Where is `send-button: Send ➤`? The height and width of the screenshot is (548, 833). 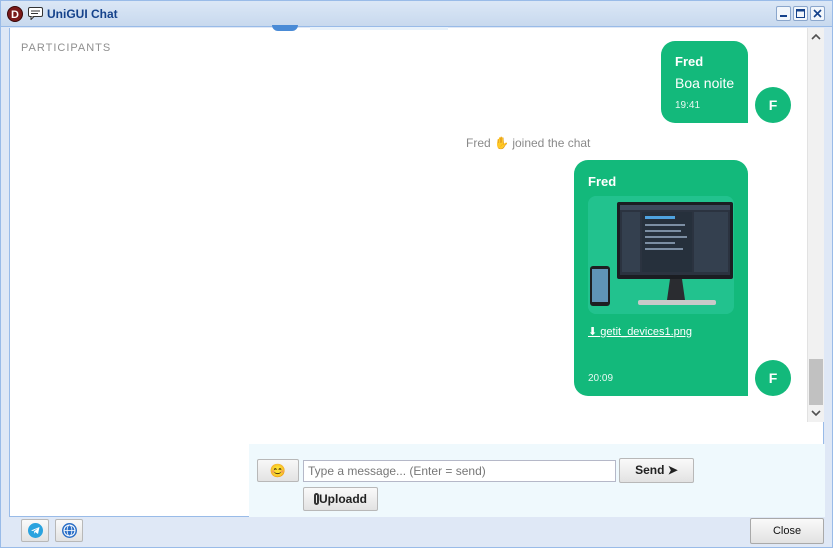 send-button: Send ➤ is located at coordinates (656, 470).